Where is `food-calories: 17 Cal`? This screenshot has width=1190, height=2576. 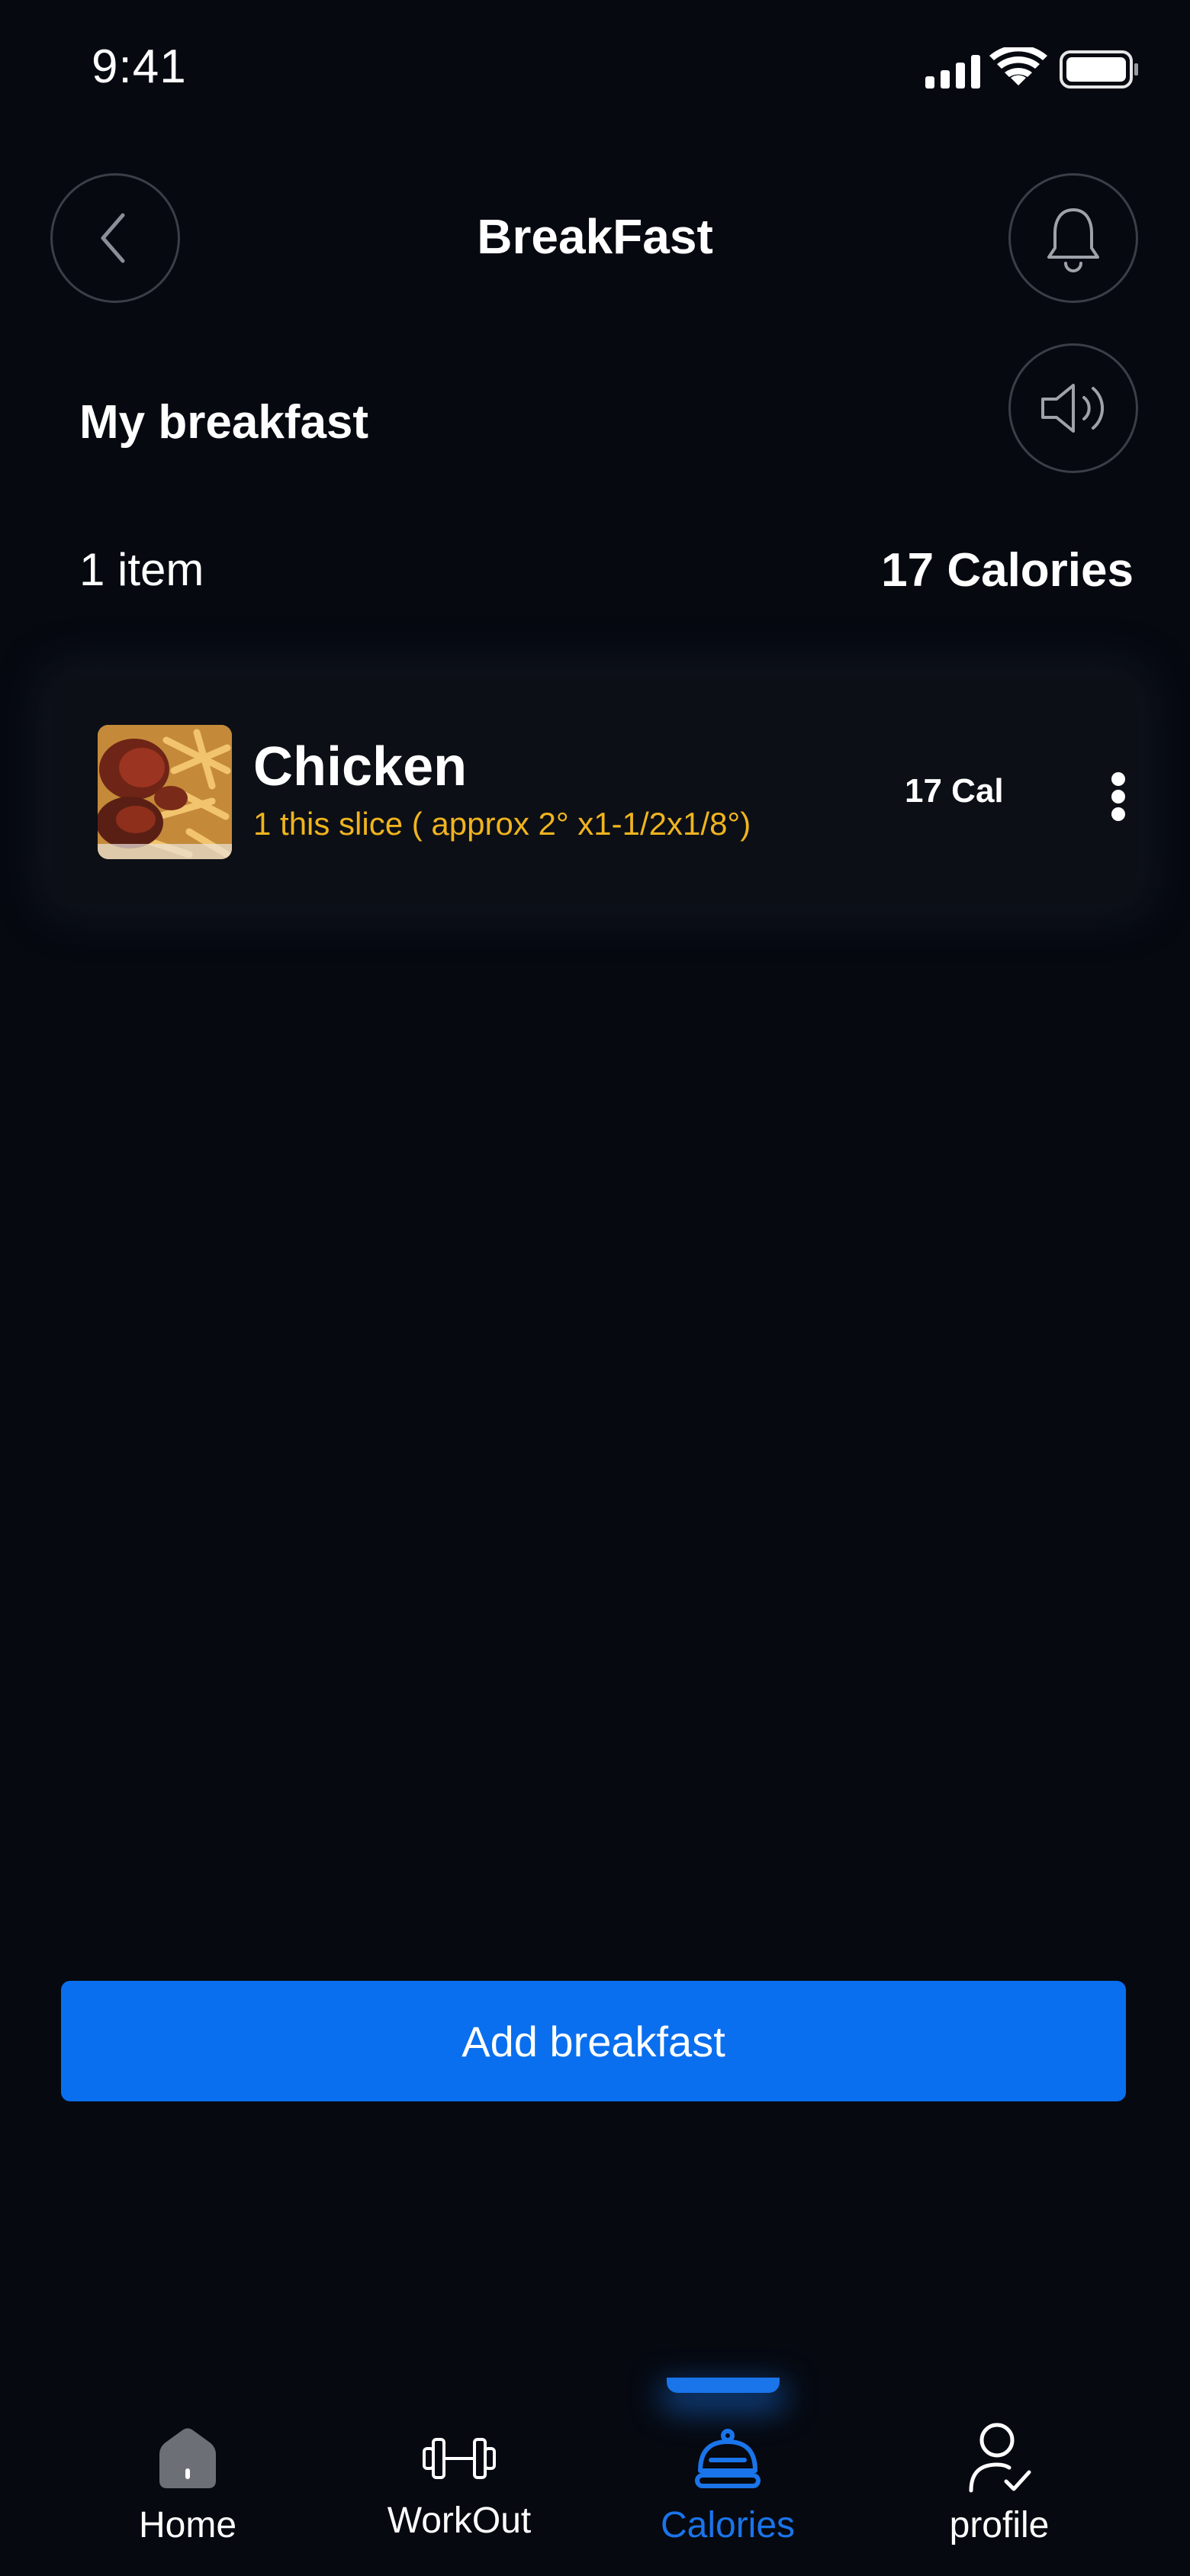 food-calories: 17 Cal is located at coordinates (954, 791).